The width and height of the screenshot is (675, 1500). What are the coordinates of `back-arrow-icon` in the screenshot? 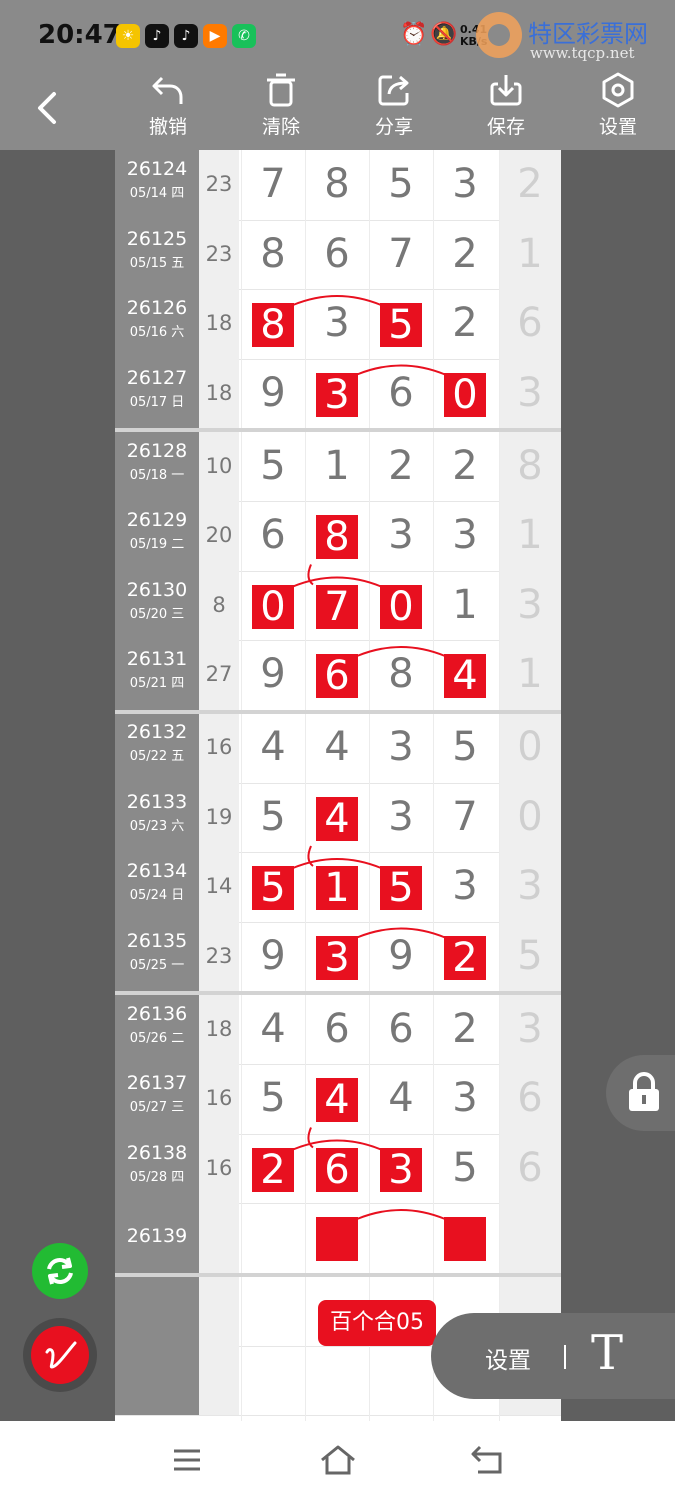 It's located at (50, 108).